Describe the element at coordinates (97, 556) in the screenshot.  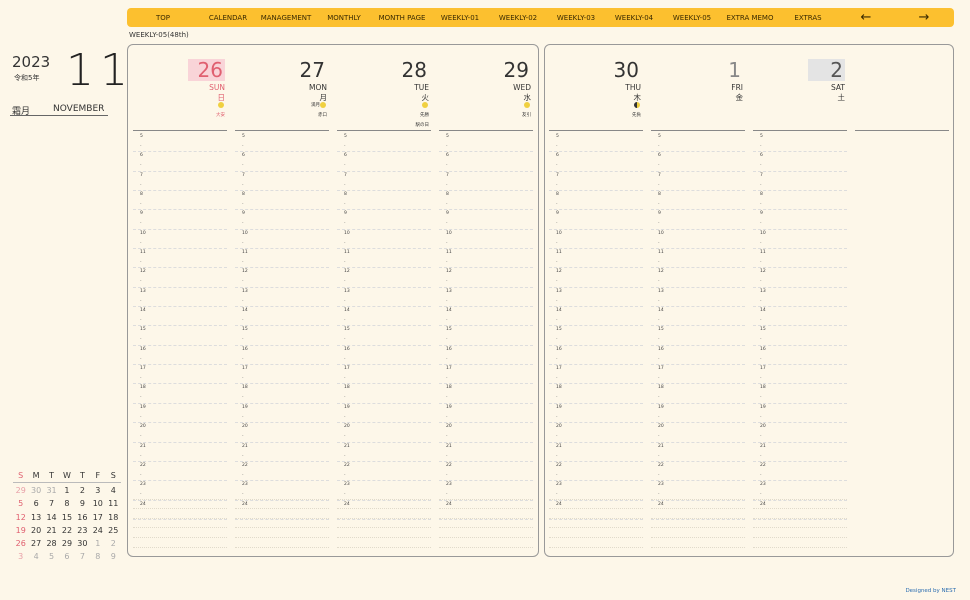
I see `mini-cal-day: 8` at that location.